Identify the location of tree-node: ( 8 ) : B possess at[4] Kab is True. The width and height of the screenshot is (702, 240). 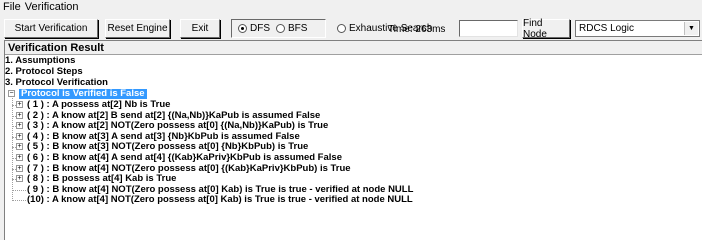
(101, 179).